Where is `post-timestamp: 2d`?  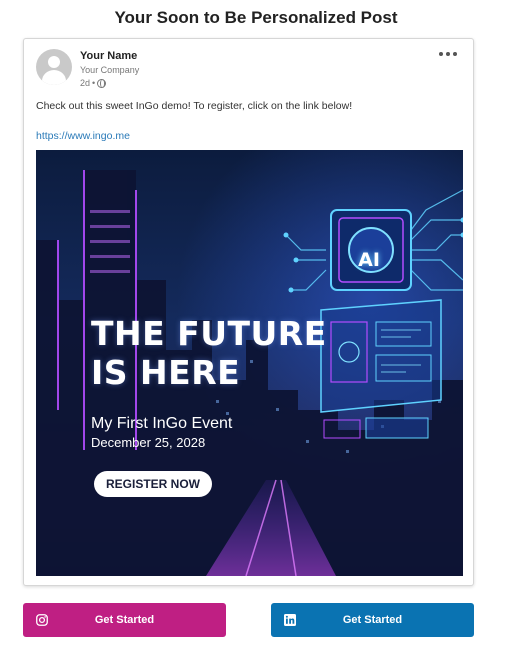
post-timestamp: 2d is located at coordinates (85, 83).